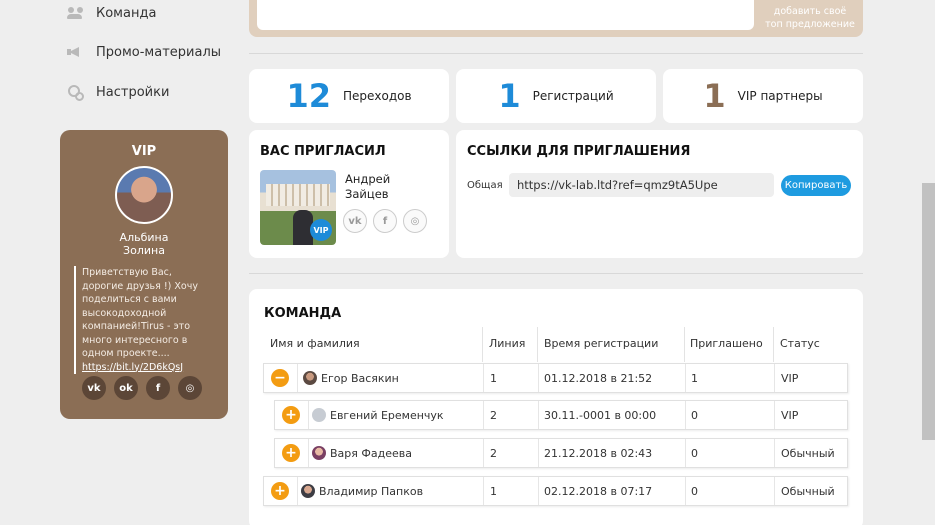  What do you see at coordinates (280, 378) in the screenshot?
I see `collapse-icon: −` at bounding box center [280, 378].